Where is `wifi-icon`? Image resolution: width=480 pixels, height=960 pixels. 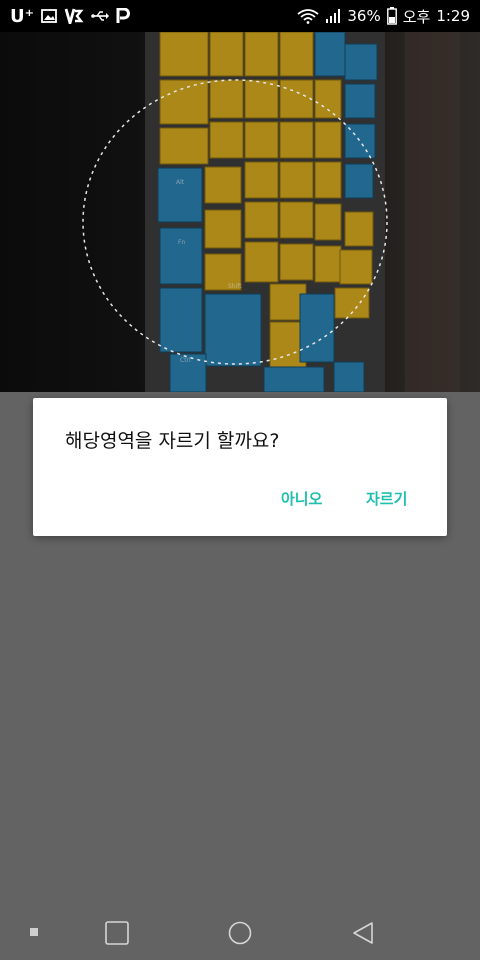
wifi-icon is located at coordinates (308, 16).